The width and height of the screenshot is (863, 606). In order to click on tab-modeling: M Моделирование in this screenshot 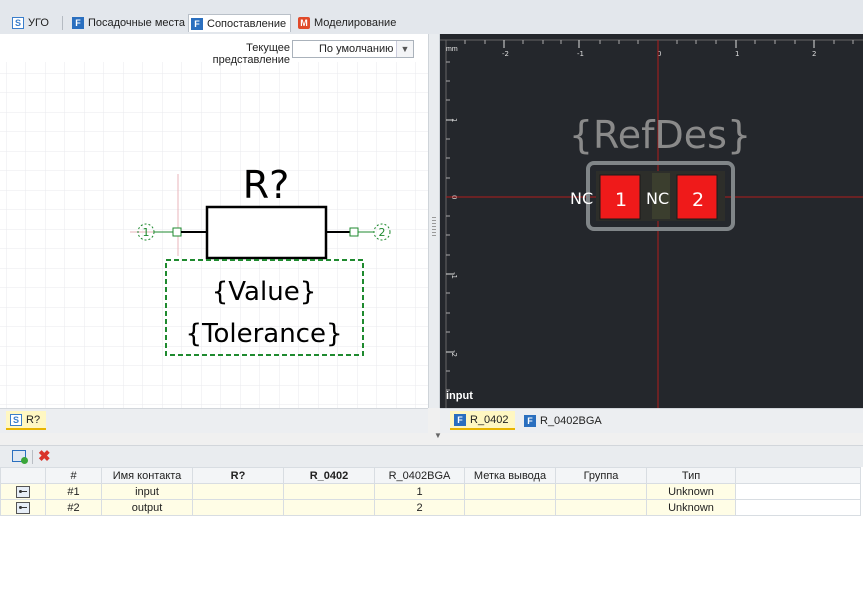, I will do `click(348, 23)`.